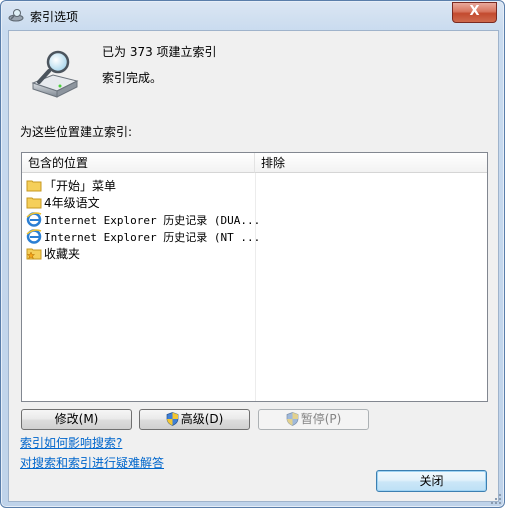 The height and width of the screenshot is (508, 505). Describe the element at coordinates (80, 186) in the screenshot. I see `list-item-label: 「开始」菜单` at that location.